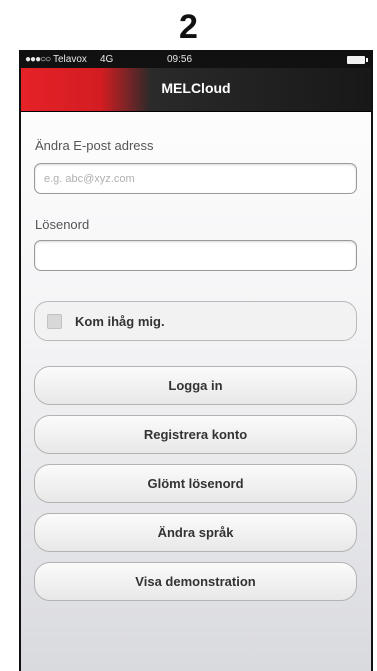  I want to click on email-field, so click(195, 178).